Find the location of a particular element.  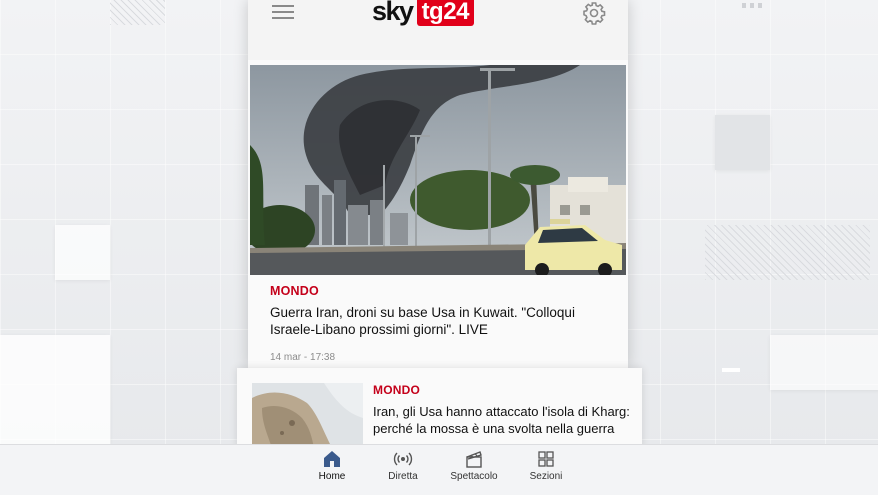

background-dash is located at coordinates (731, 370).